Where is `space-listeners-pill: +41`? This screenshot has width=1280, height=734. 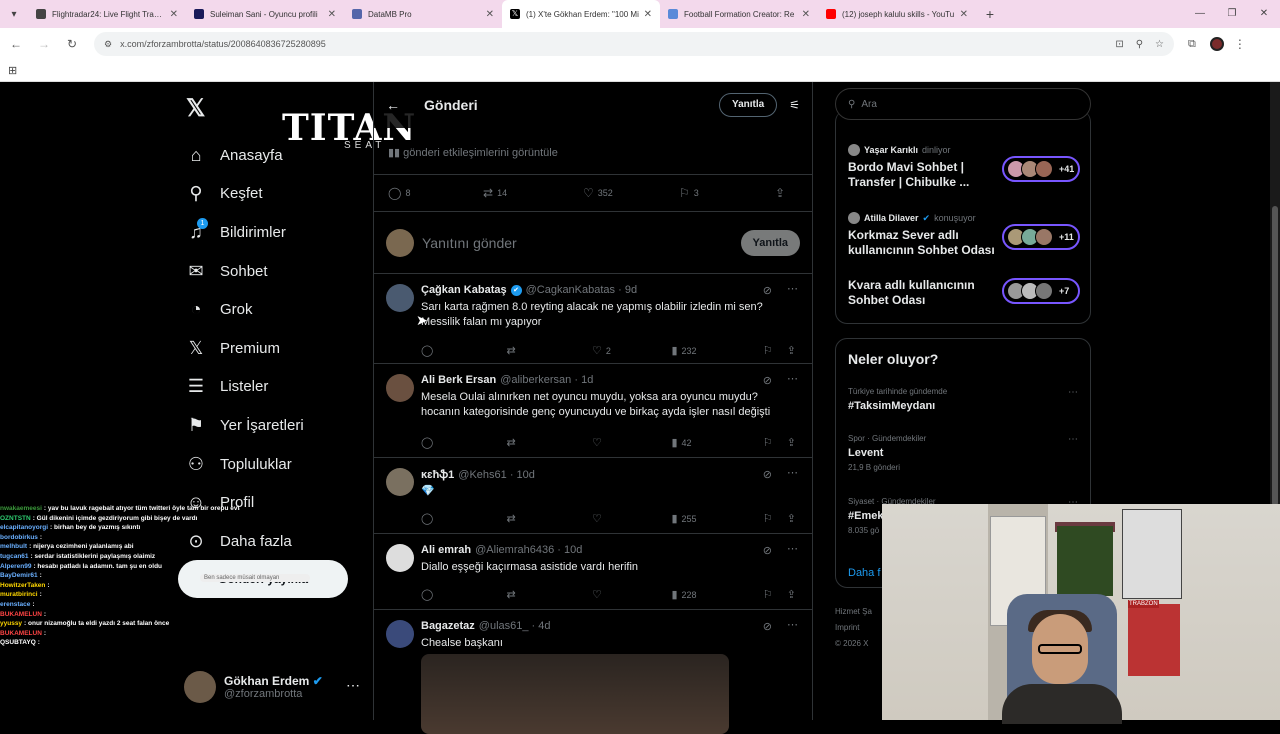 space-listeners-pill: +41 is located at coordinates (1041, 169).